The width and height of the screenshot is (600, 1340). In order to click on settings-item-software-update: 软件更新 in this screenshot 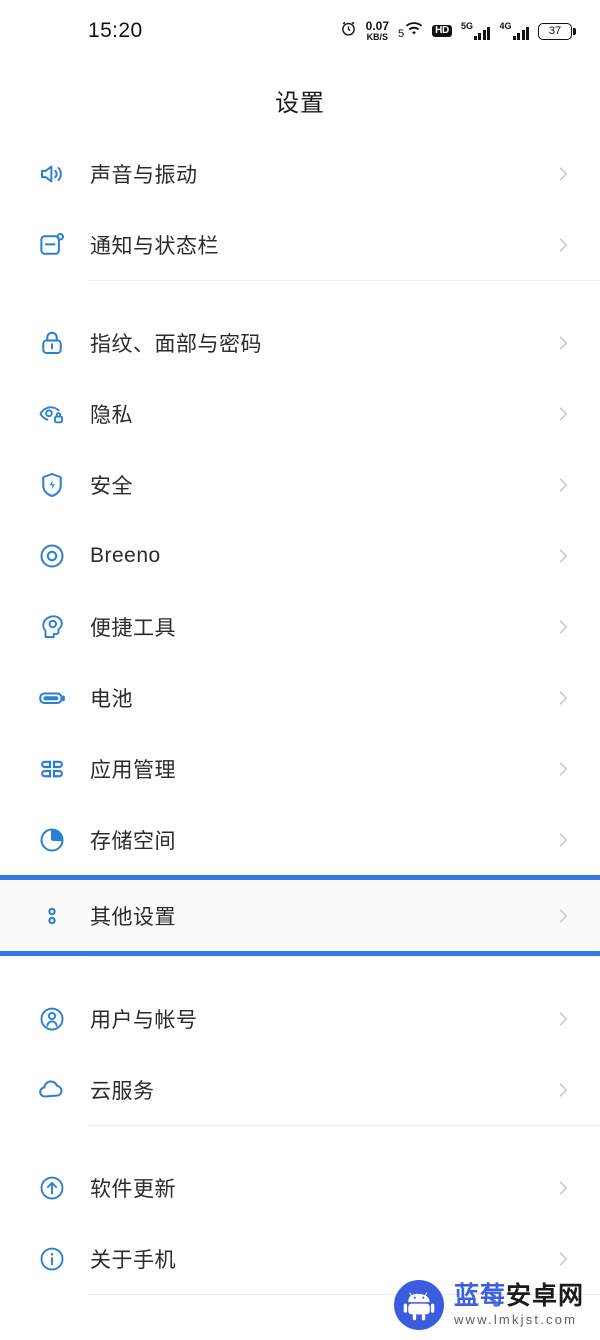, I will do `click(300, 1187)`.